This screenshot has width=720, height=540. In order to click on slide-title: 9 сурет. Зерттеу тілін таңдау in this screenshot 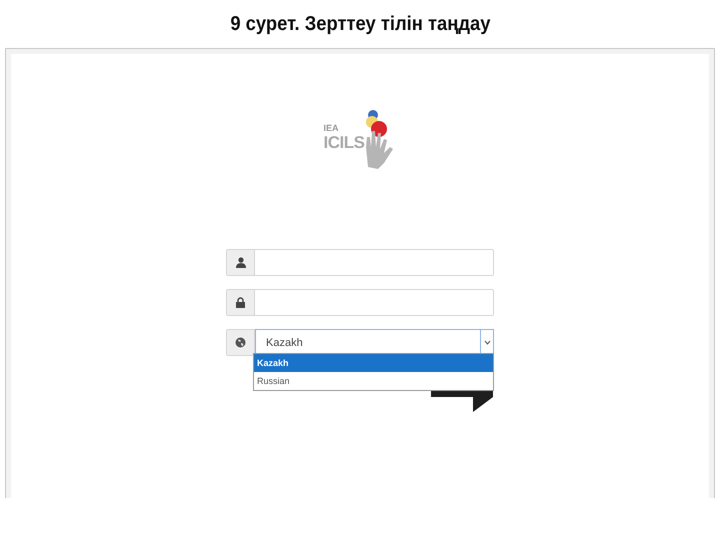, I will do `click(360, 24)`.